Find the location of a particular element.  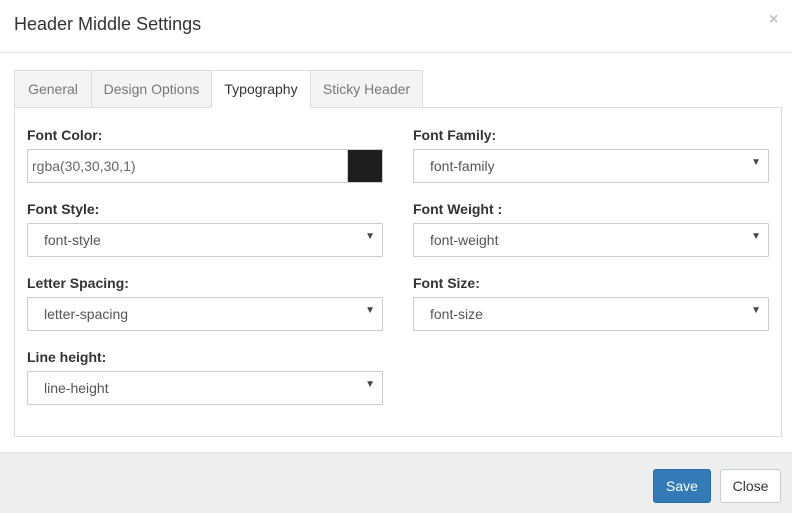

font-size-value: font-size is located at coordinates (456, 314).